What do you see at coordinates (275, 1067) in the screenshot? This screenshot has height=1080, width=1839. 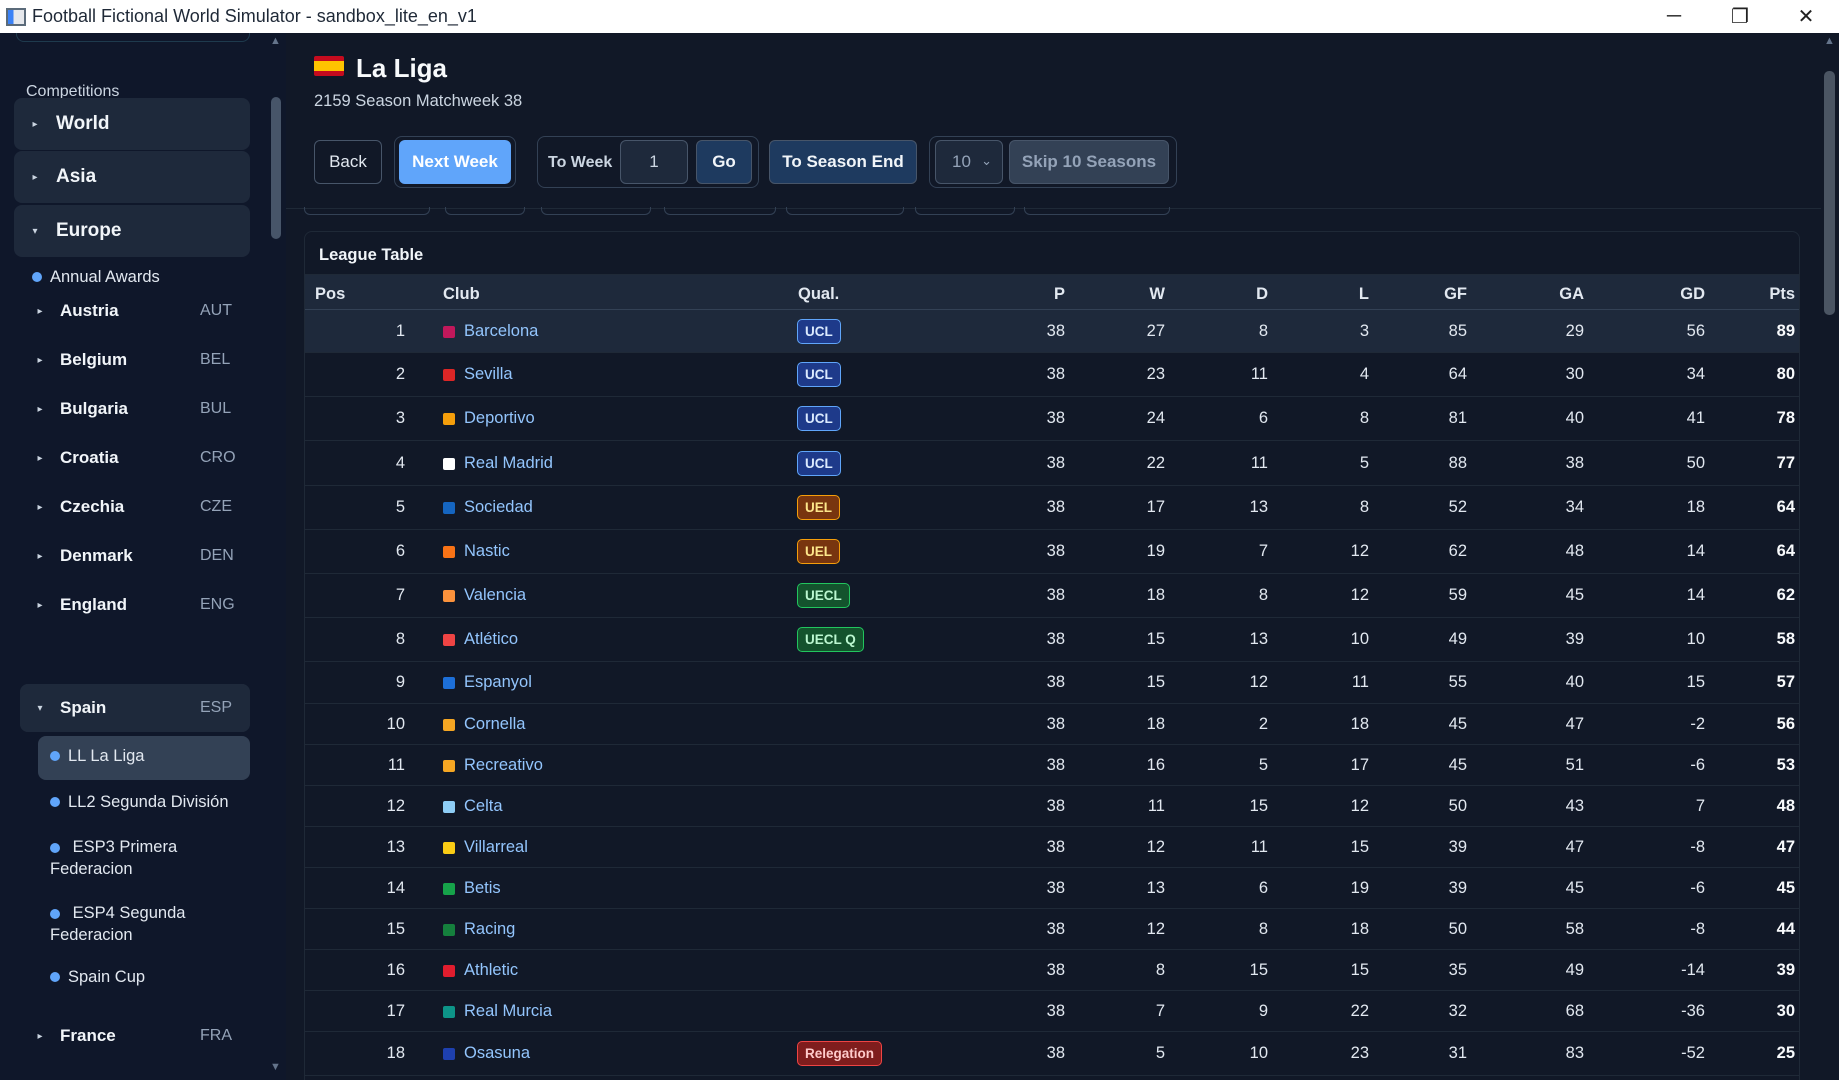 I see `scroll-down-icon: ▼` at bounding box center [275, 1067].